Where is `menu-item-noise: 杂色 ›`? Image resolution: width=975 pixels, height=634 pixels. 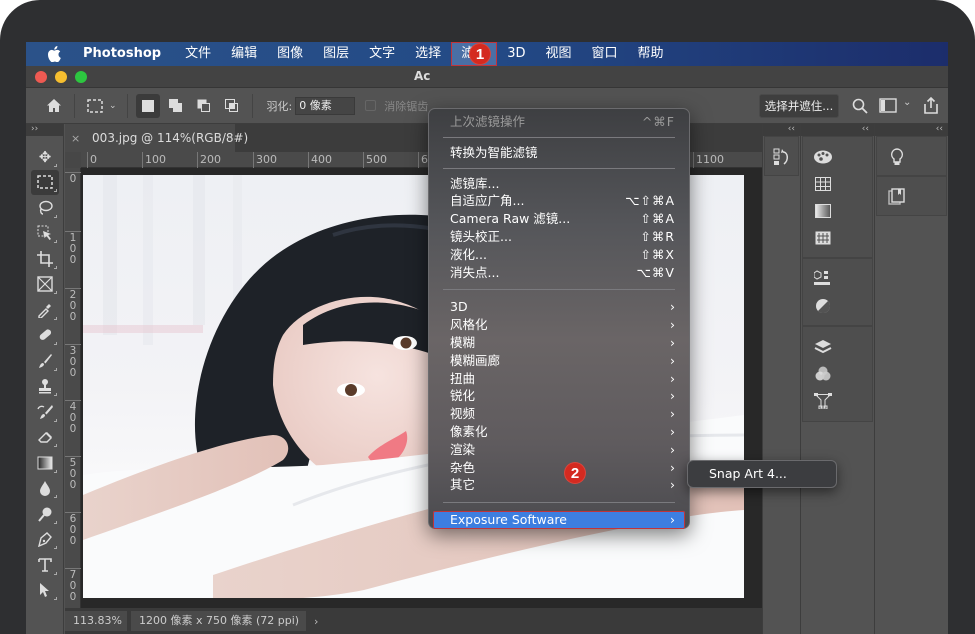 menu-item-noise: 杂色 › is located at coordinates (559, 468).